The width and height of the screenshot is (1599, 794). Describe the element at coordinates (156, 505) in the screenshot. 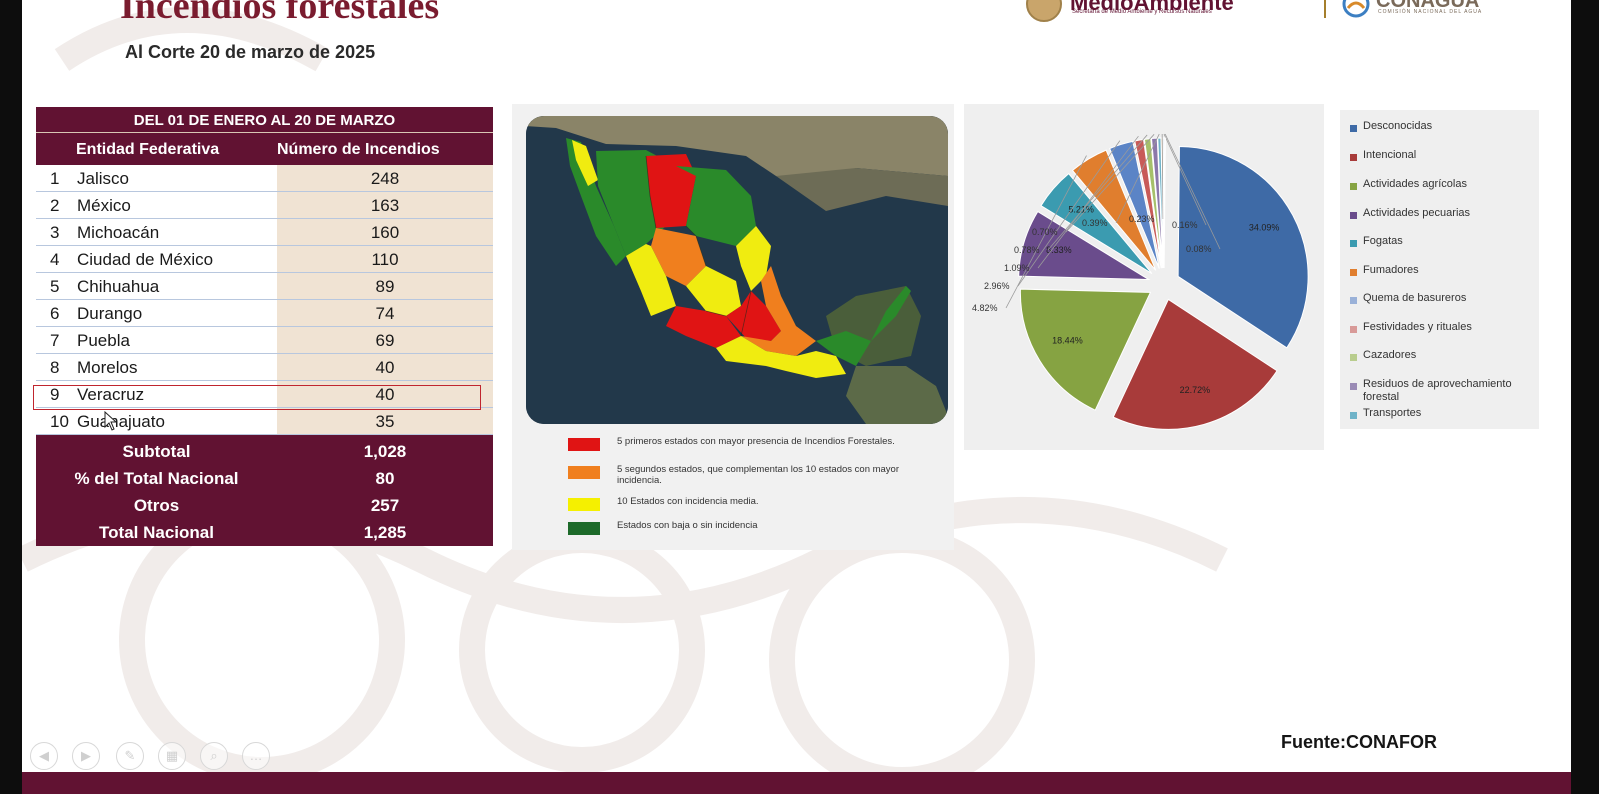

I see `footer-label: Otros` at that location.